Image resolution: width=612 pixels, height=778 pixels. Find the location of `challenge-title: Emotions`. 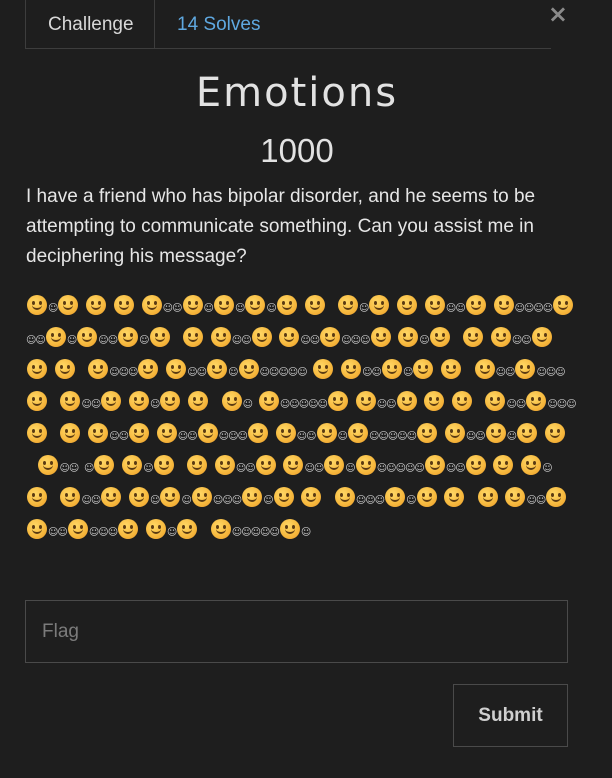

challenge-title: Emotions is located at coordinates (297, 93).